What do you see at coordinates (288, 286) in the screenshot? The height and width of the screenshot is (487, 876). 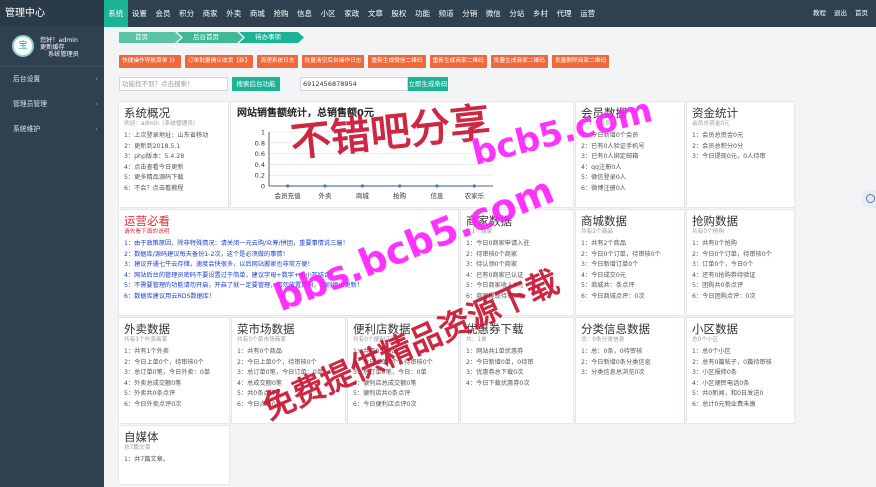 I see `card-line: 5：不需要管理的功能请勿开启，开启了就一定要管理，切勿放置弃码，否则停止更新！` at bounding box center [288, 286].